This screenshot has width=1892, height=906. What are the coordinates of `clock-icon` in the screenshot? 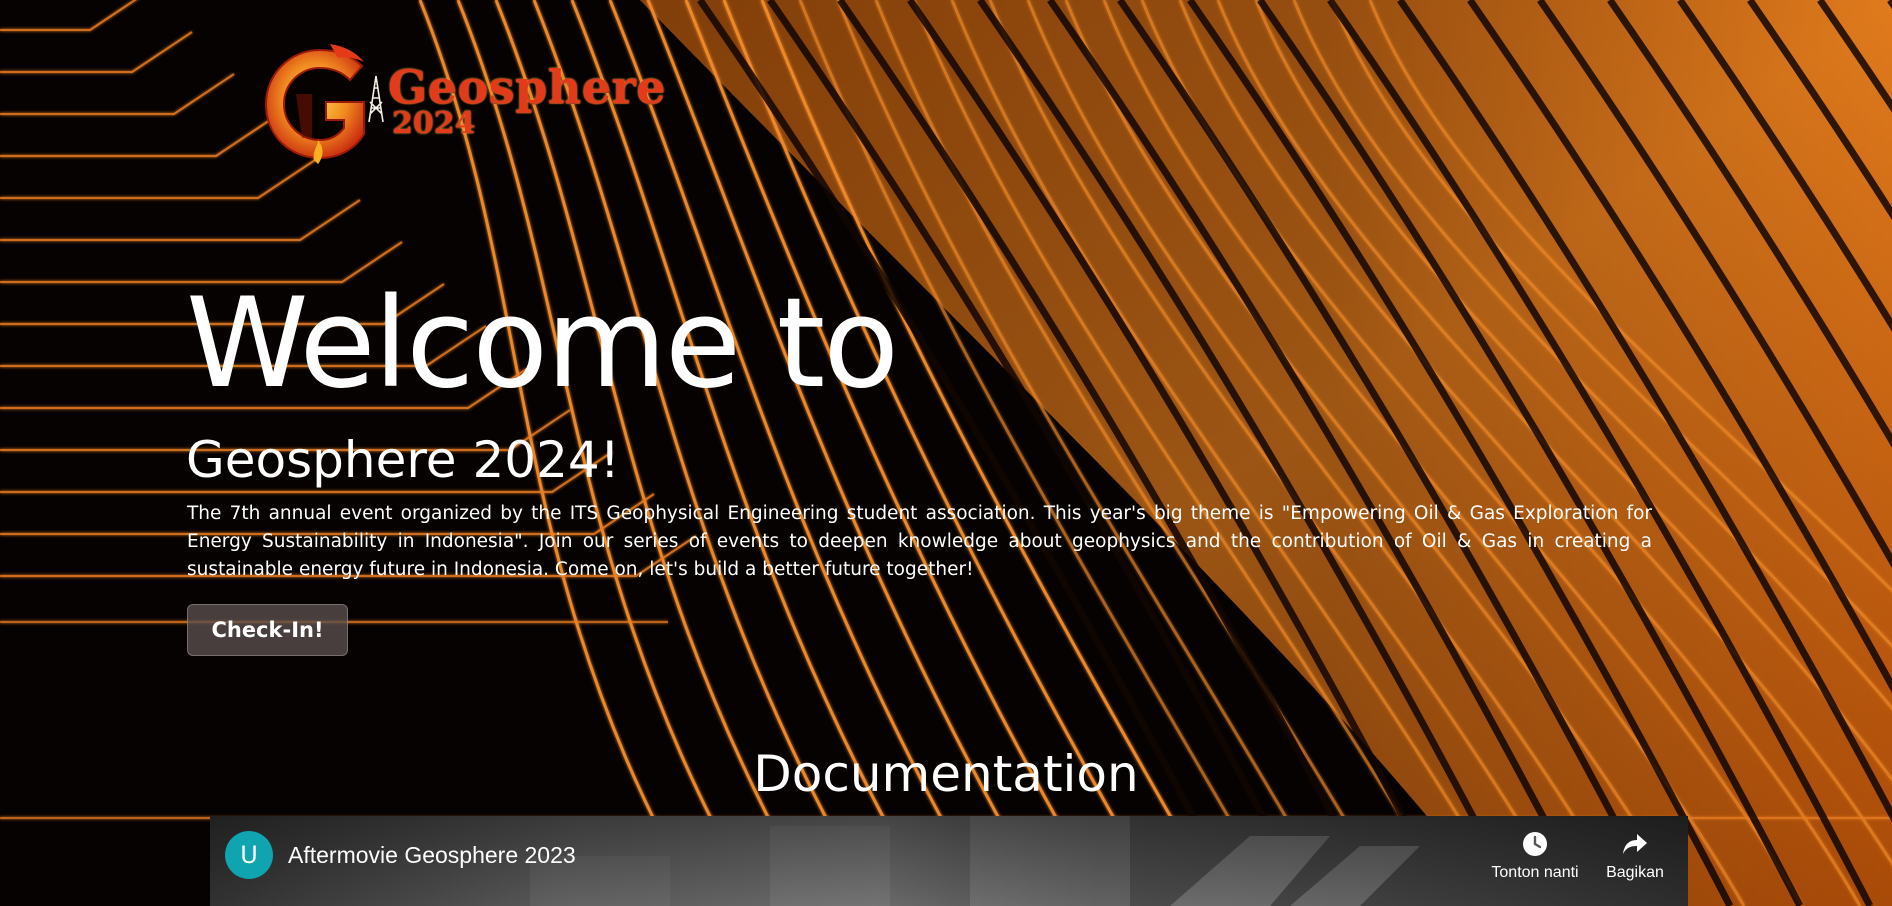 It's located at (1535, 844).